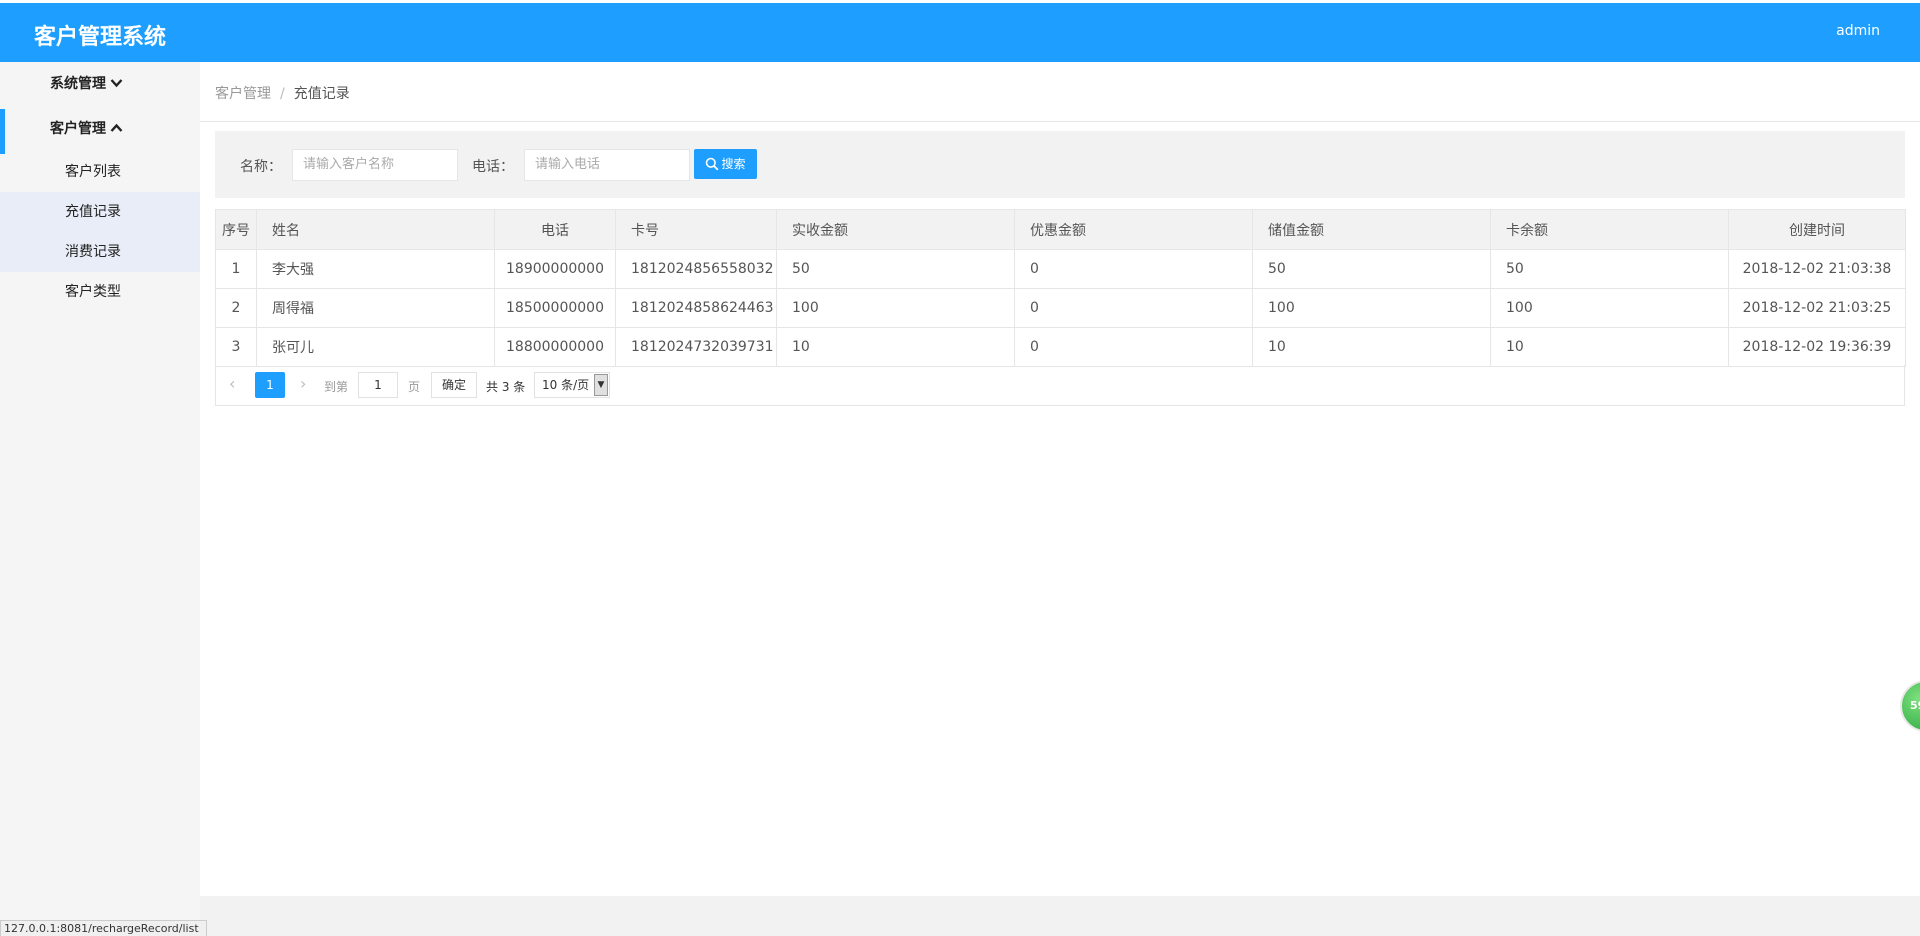 The height and width of the screenshot is (936, 1920). Describe the element at coordinates (414, 387) in the screenshot. I see `goto-suffix: 页` at that location.